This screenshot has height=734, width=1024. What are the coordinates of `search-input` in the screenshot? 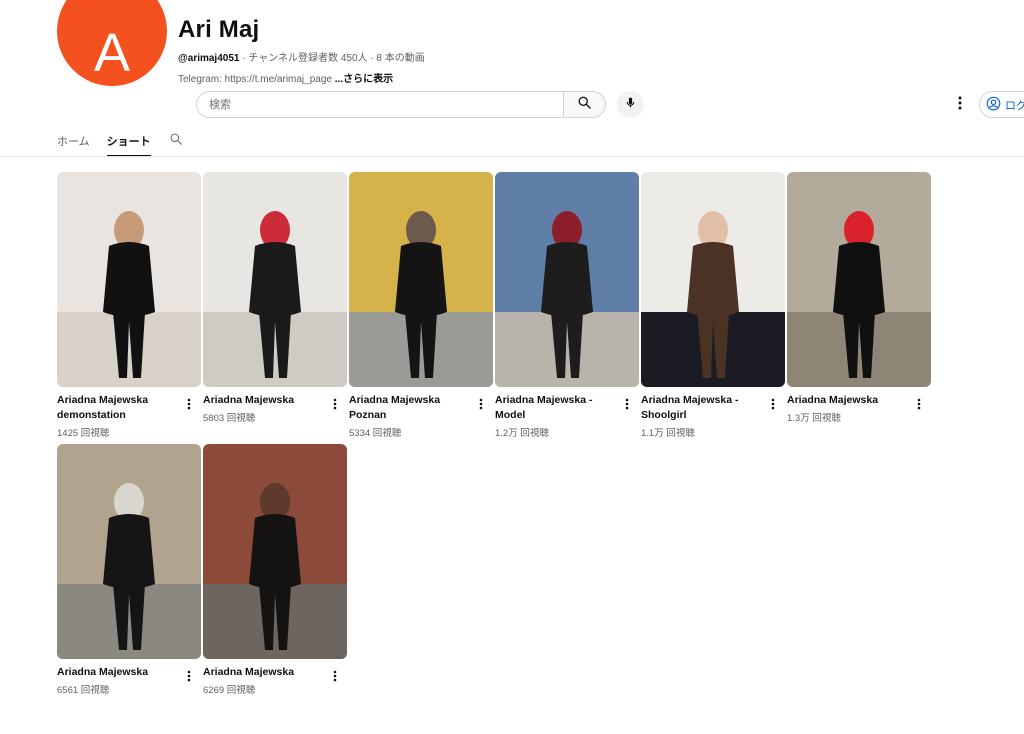 It's located at (379, 104).